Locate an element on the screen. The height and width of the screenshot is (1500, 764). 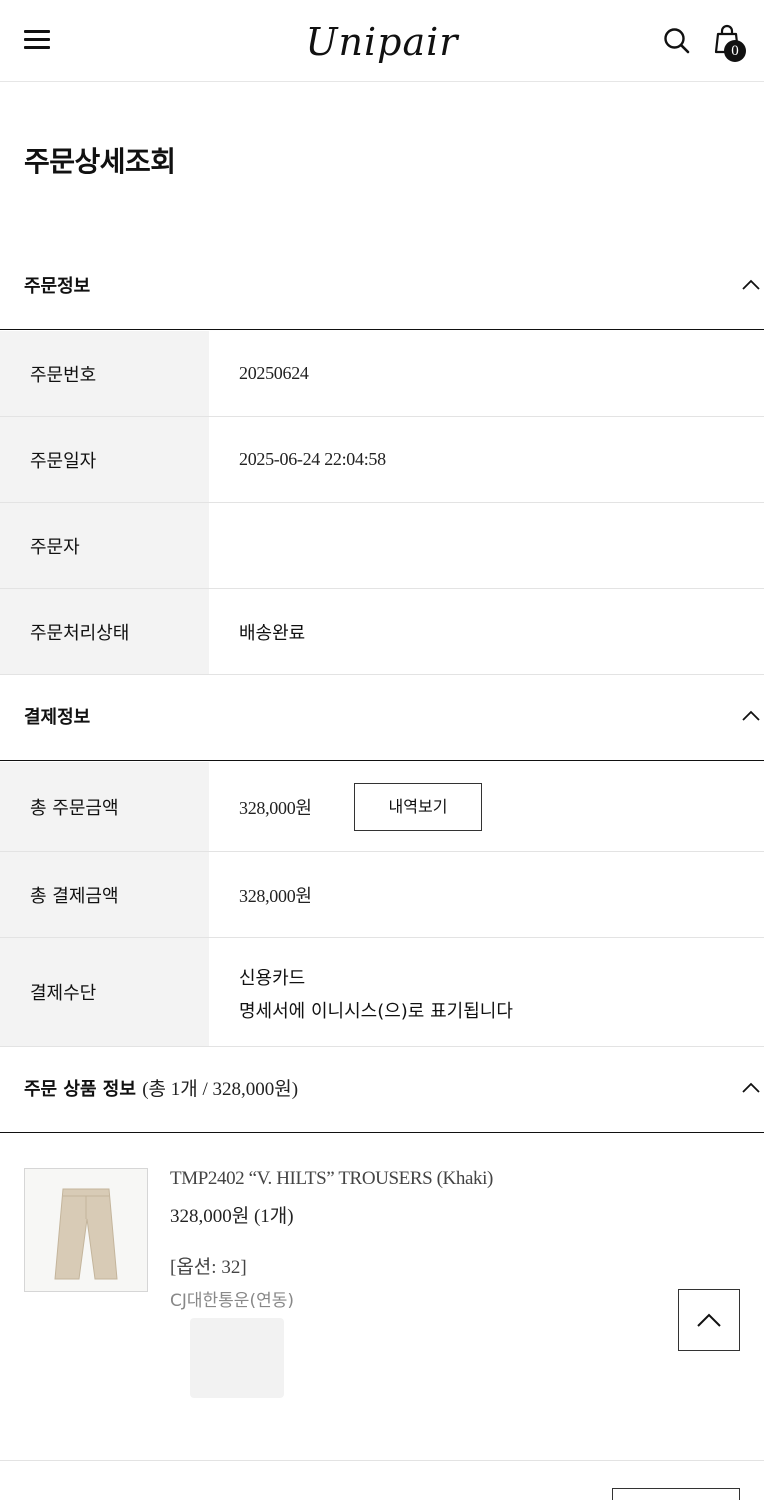
site-header: Unipair 0 is located at coordinates (382, 41).